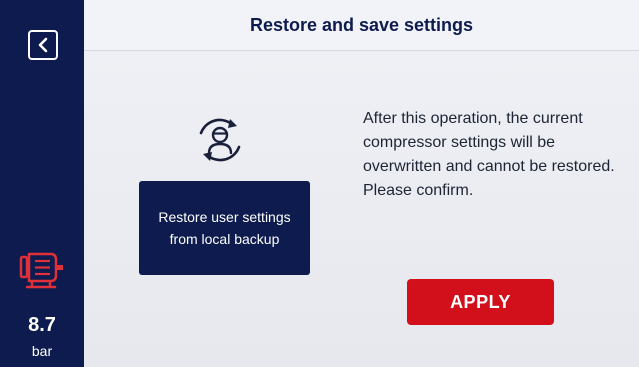 The width and height of the screenshot is (639, 367). I want to click on restore-user-settings-button: Restore user settings from local backup, so click(224, 228).